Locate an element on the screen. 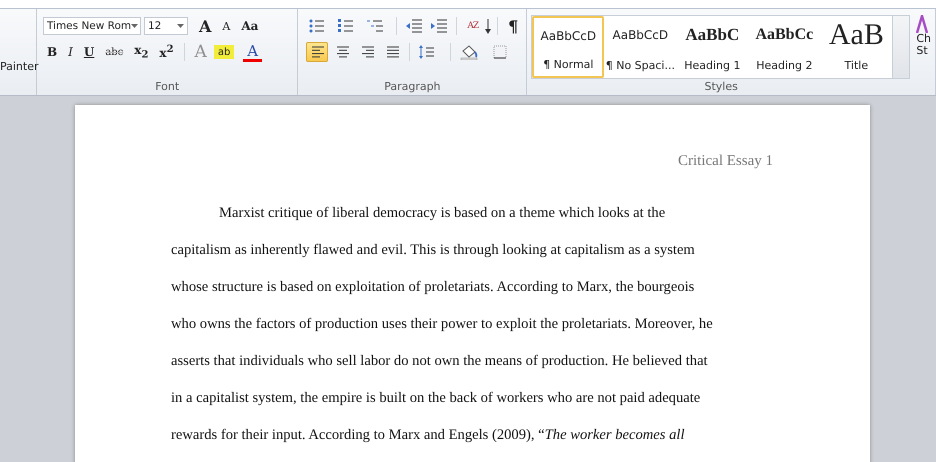 Image resolution: width=936 pixels, height=462 pixels. format-button: x$^{2}$ is located at coordinates (166, 52).